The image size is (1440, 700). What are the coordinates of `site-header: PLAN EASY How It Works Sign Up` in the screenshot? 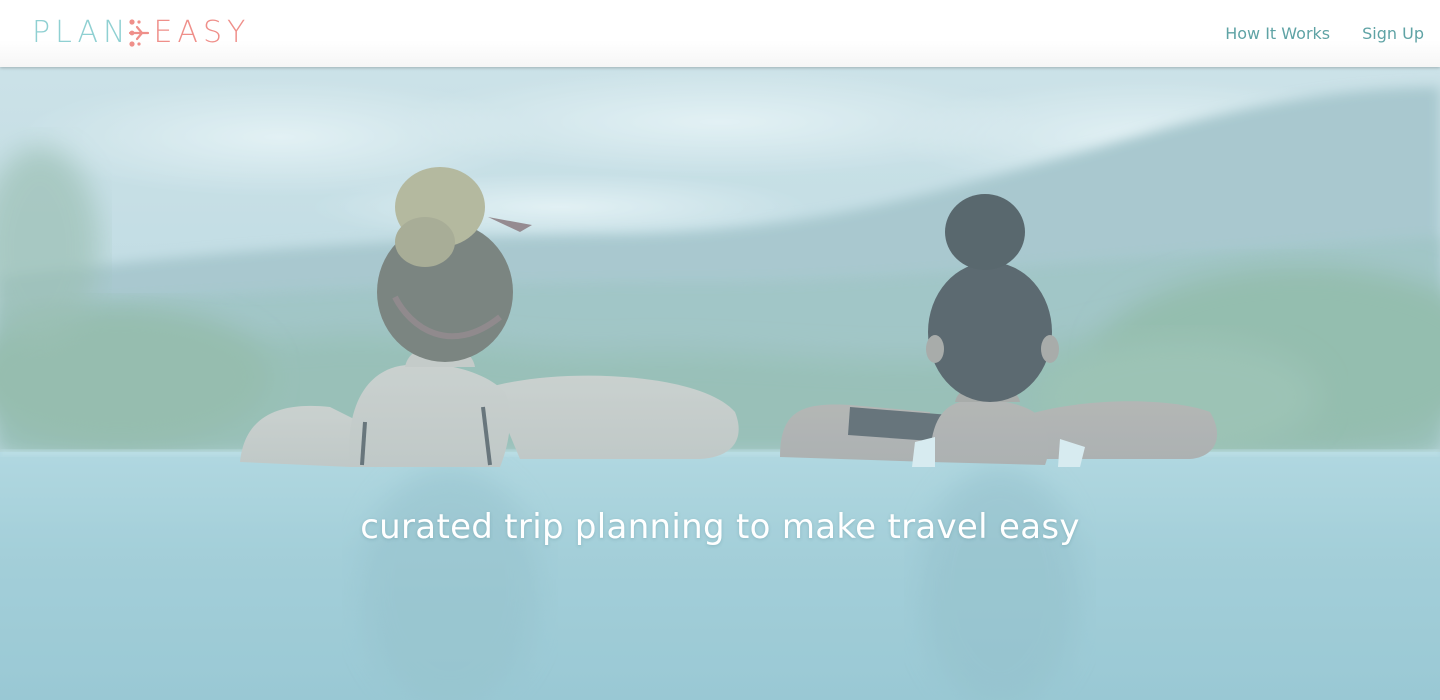 It's located at (720, 33).